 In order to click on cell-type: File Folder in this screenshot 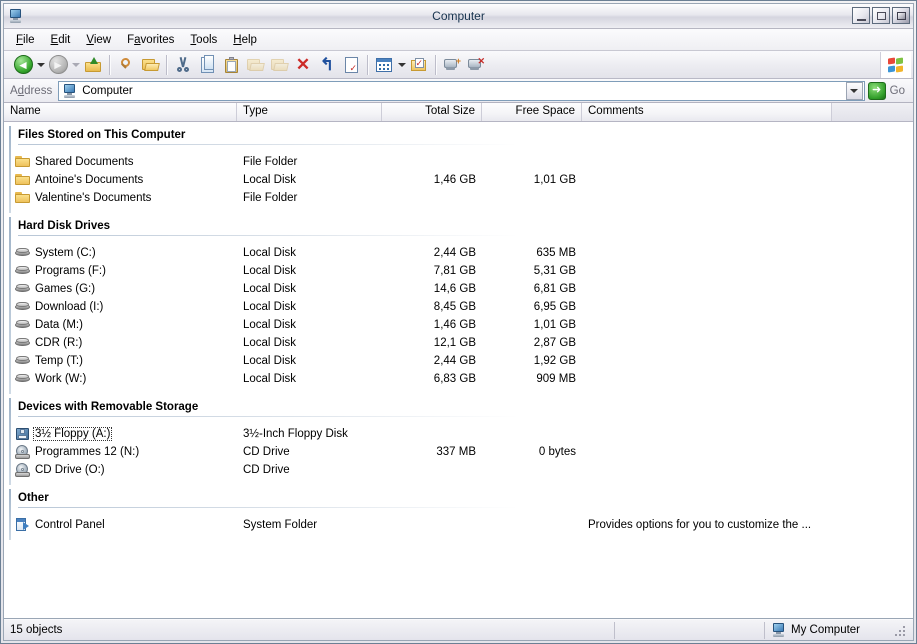, I will do `click(270, 198)`.